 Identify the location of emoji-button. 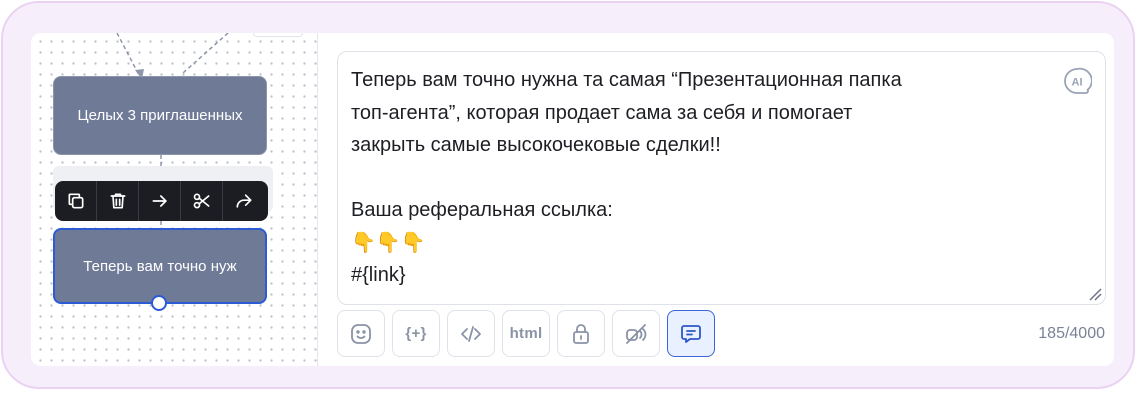
(361, 333).